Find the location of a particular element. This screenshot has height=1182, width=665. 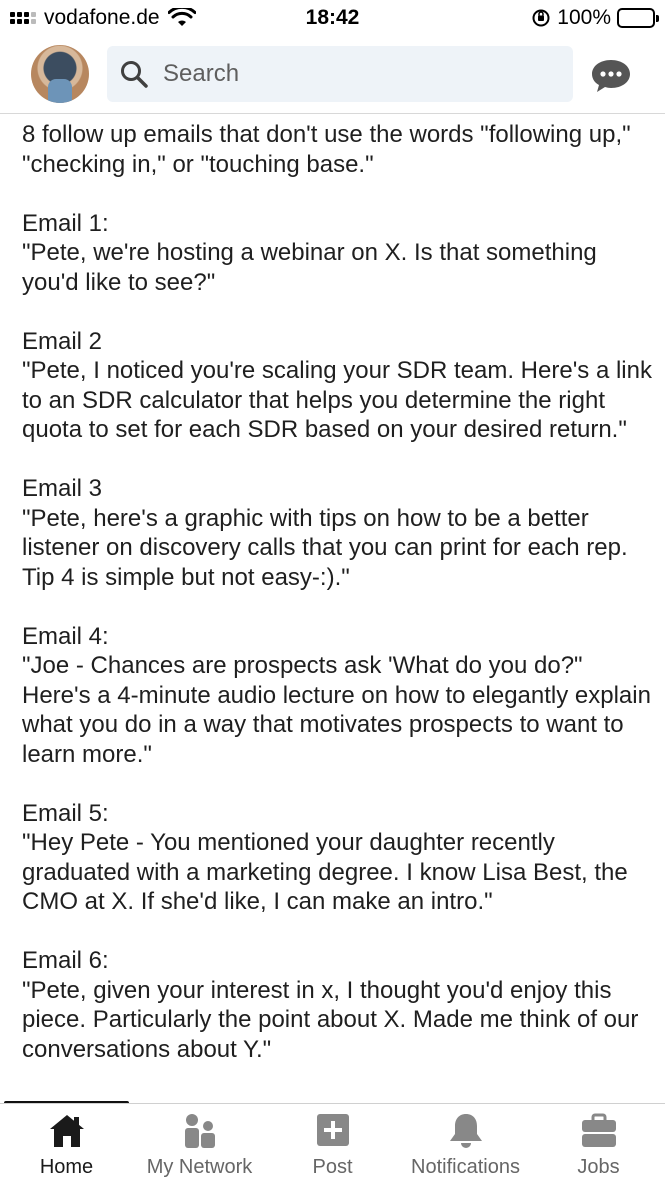

search-placeholder: Search is located at coordinates (201, 73).